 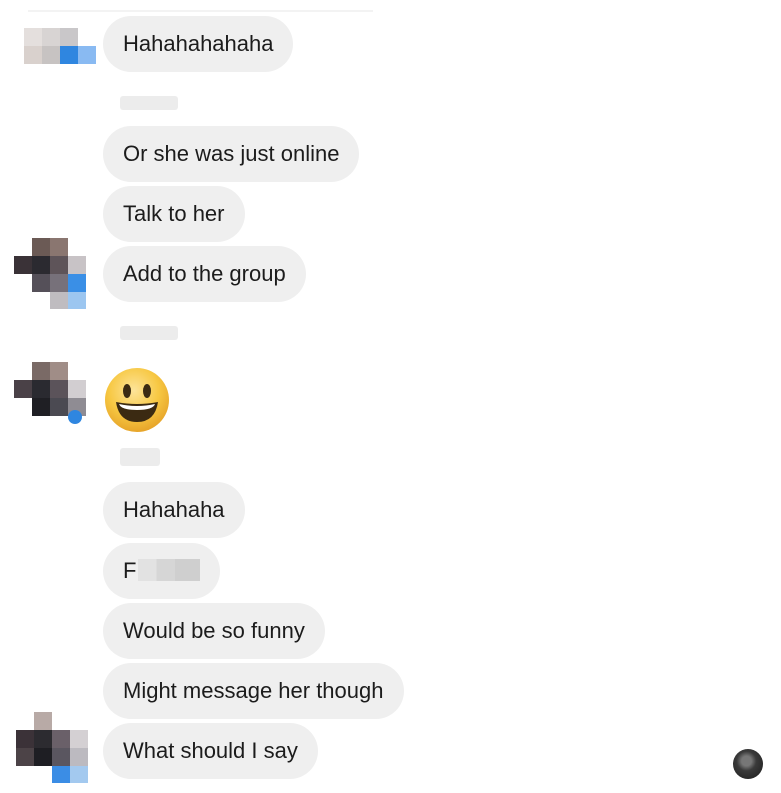 What do you see at coordinates (137, 400) in the screenshot?
I see `smiling-face-icon` at bounding box center [137, 400].